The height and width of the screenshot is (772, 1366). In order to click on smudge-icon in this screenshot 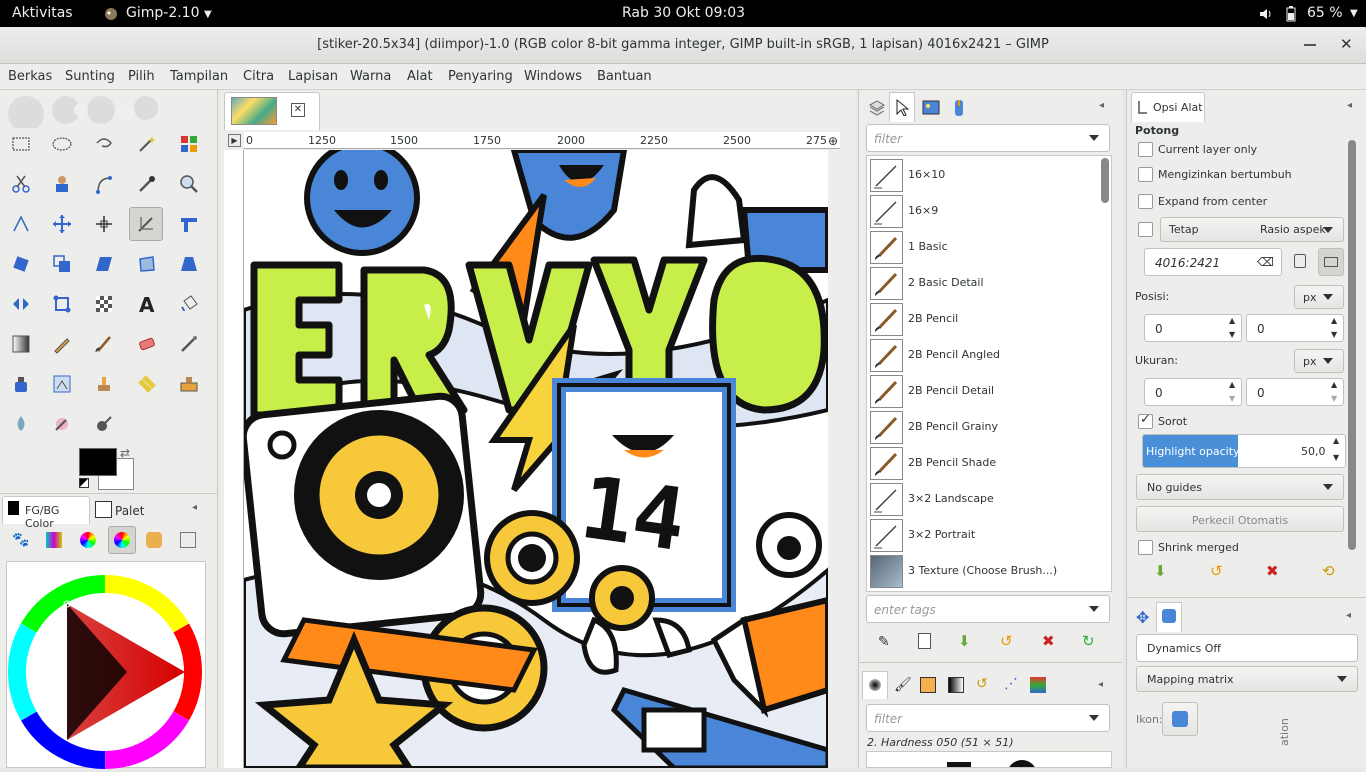, I will do `click(62, 424)`.